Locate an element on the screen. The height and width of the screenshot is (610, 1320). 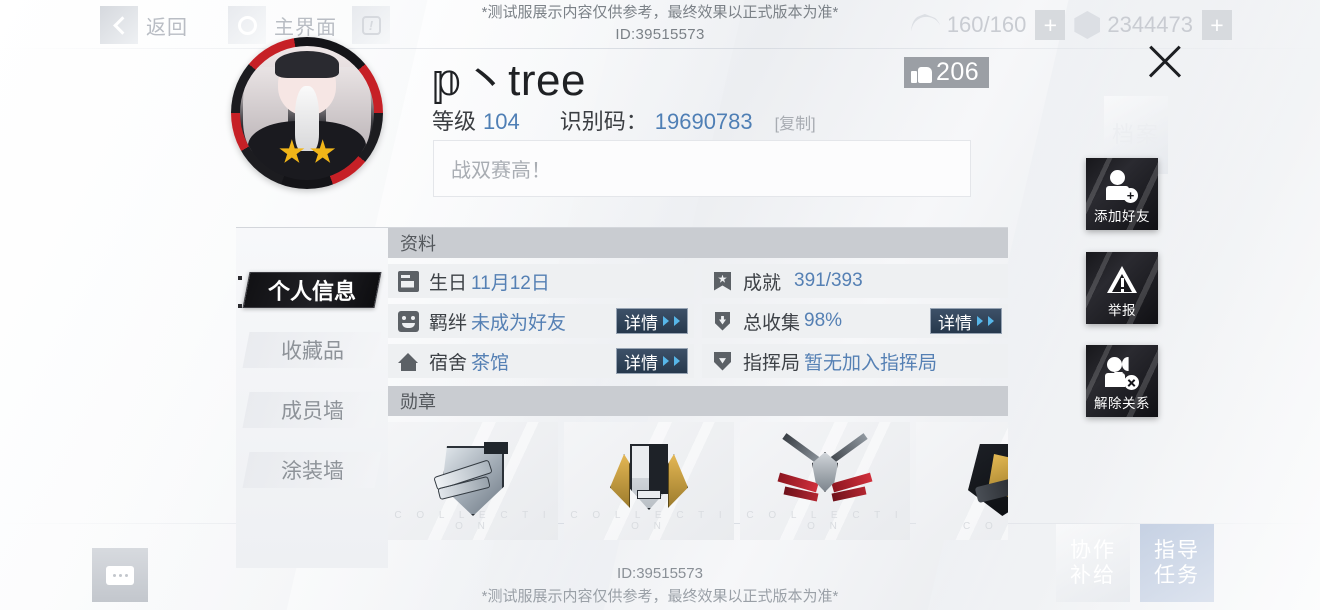
bottom-watermark-id: ID:39515573 is located at coordinates (660, 573).